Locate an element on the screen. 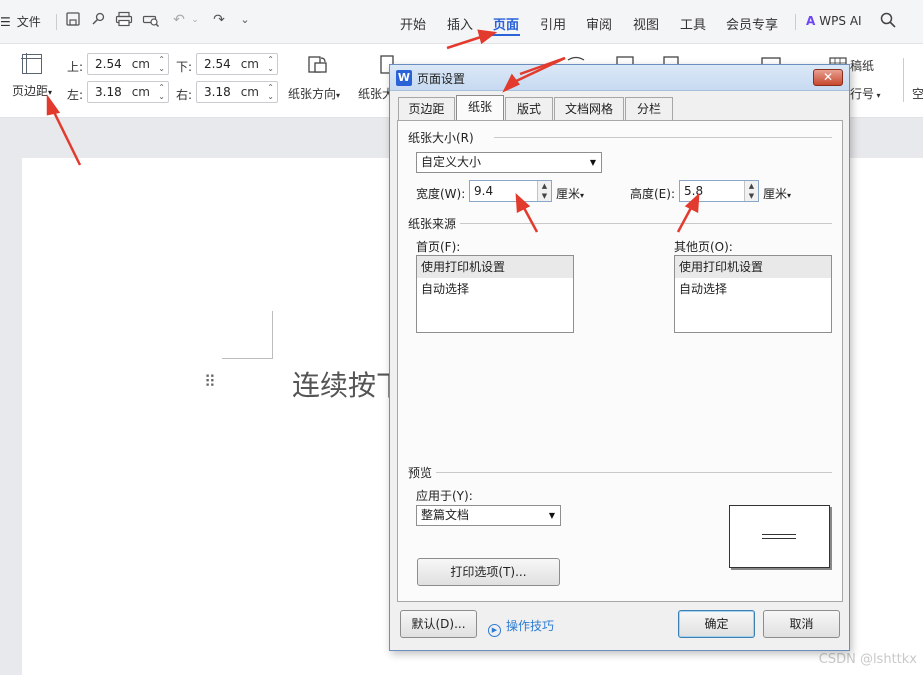 This screenshot has height=675, width=923. undo-dropdown-icon: ⌄ is located at coordinates (195, 20).